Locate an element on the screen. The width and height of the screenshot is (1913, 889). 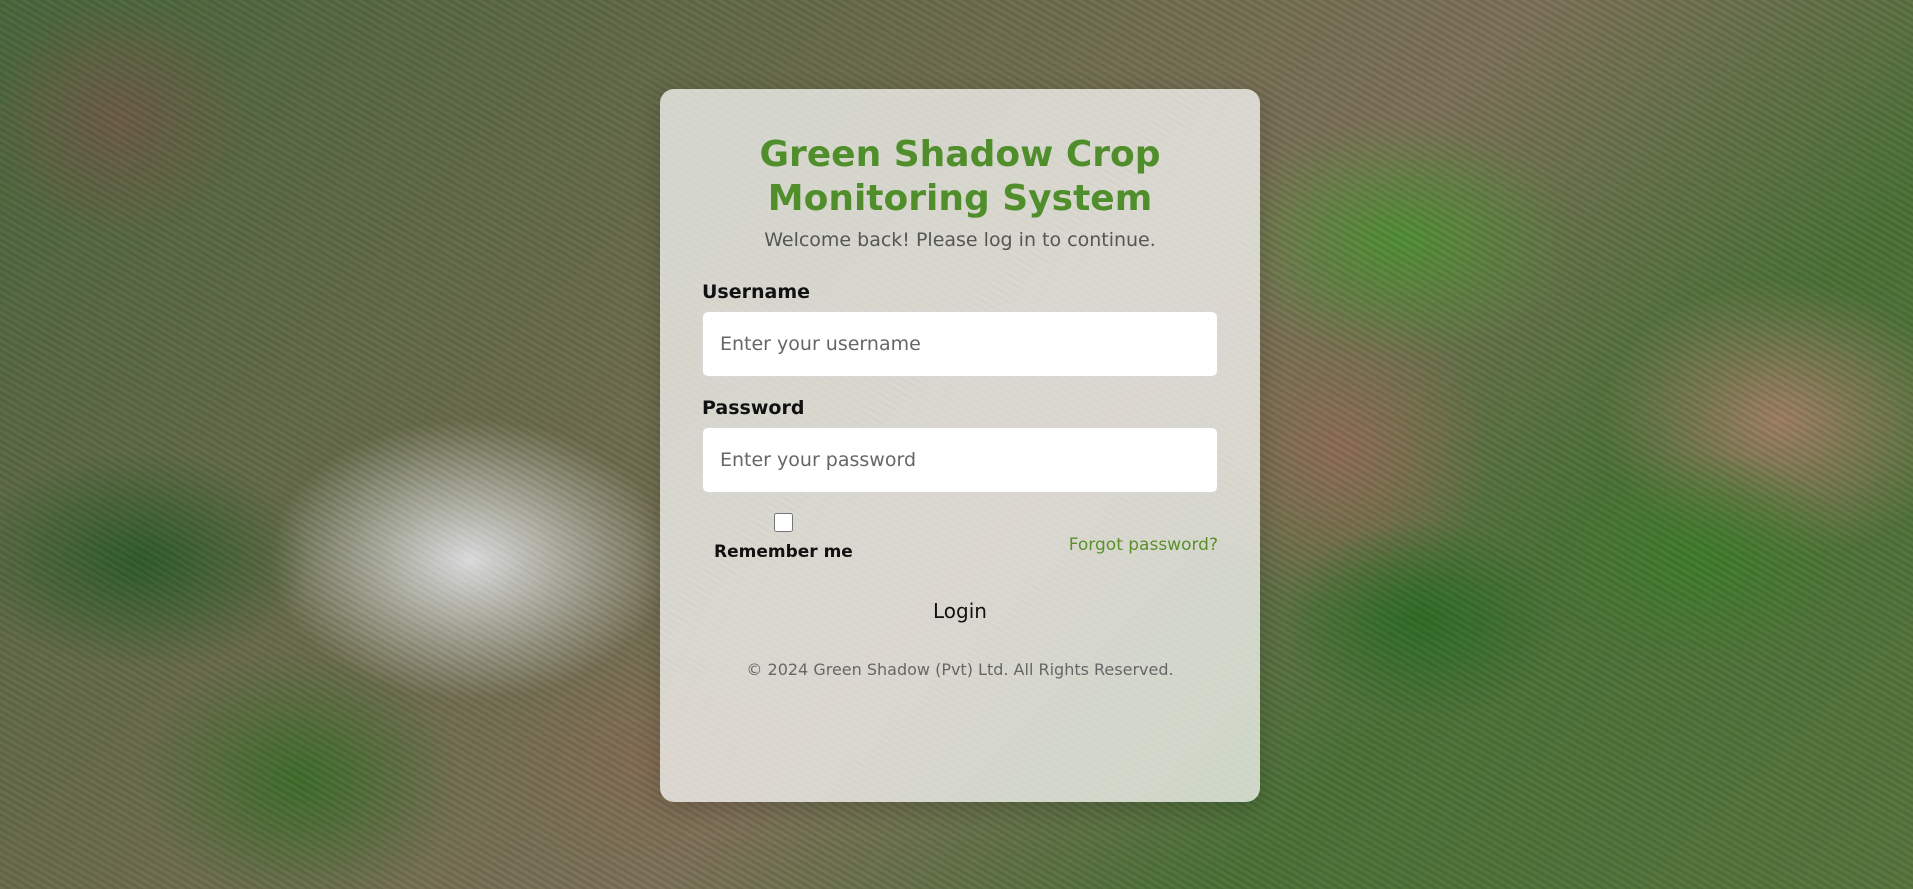
page-title: Green Shadow Crop Monitoring System is located at coordinates (960, 176).